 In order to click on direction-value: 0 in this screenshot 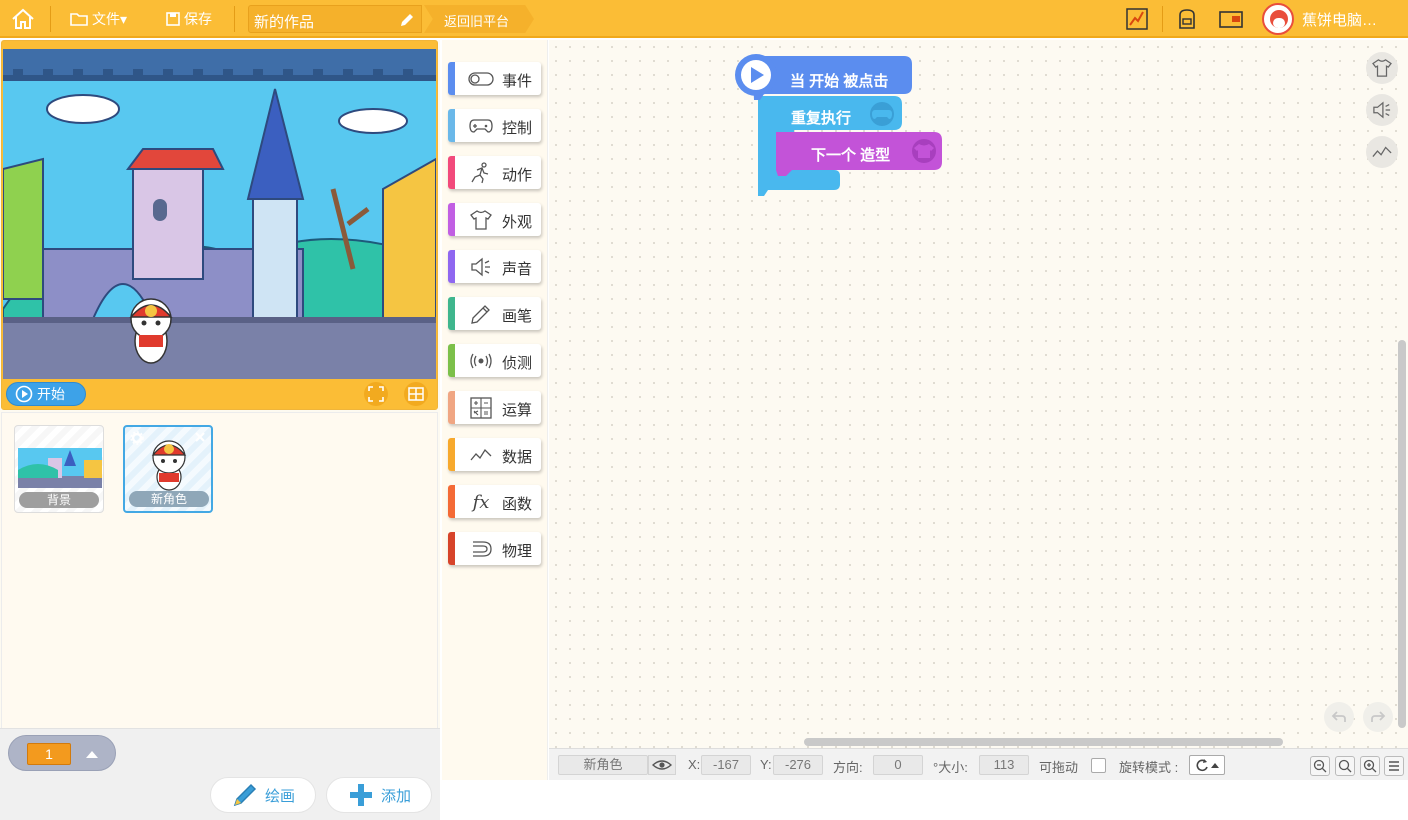, I will do `click(898, 764)`.